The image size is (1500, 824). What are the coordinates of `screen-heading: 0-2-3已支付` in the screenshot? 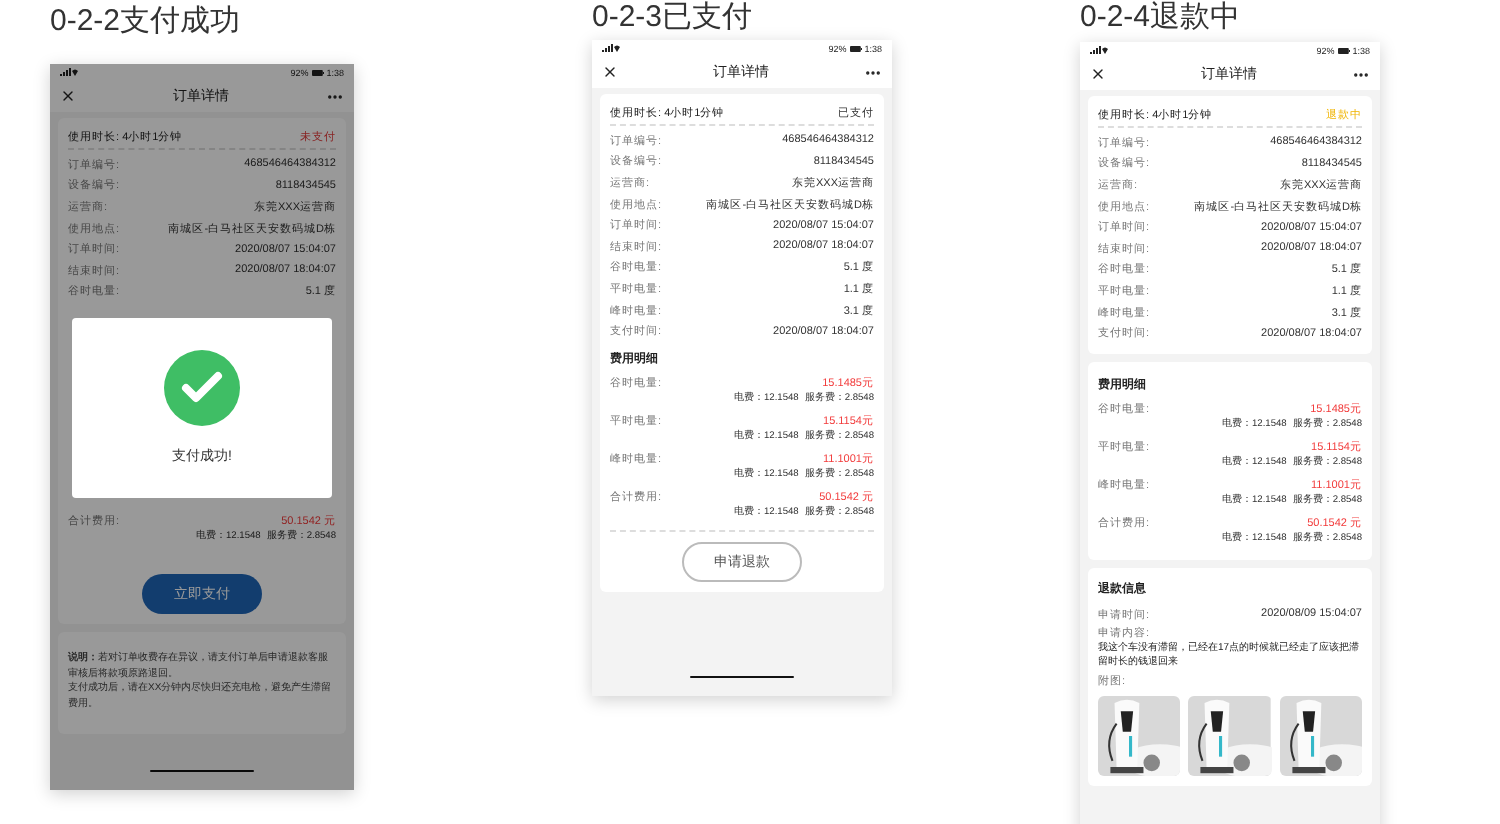 It's located at (673, 18).